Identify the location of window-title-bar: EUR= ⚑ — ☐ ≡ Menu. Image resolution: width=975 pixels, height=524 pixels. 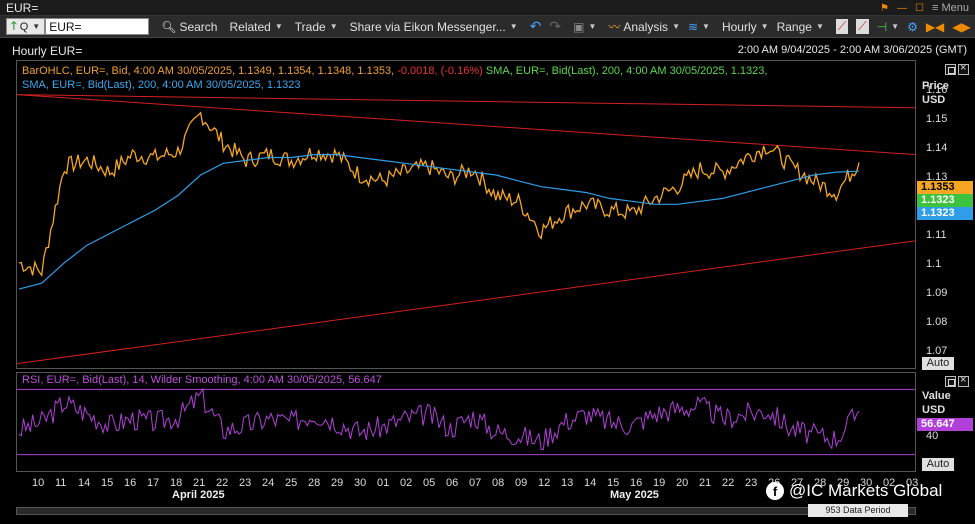
(487, 8).